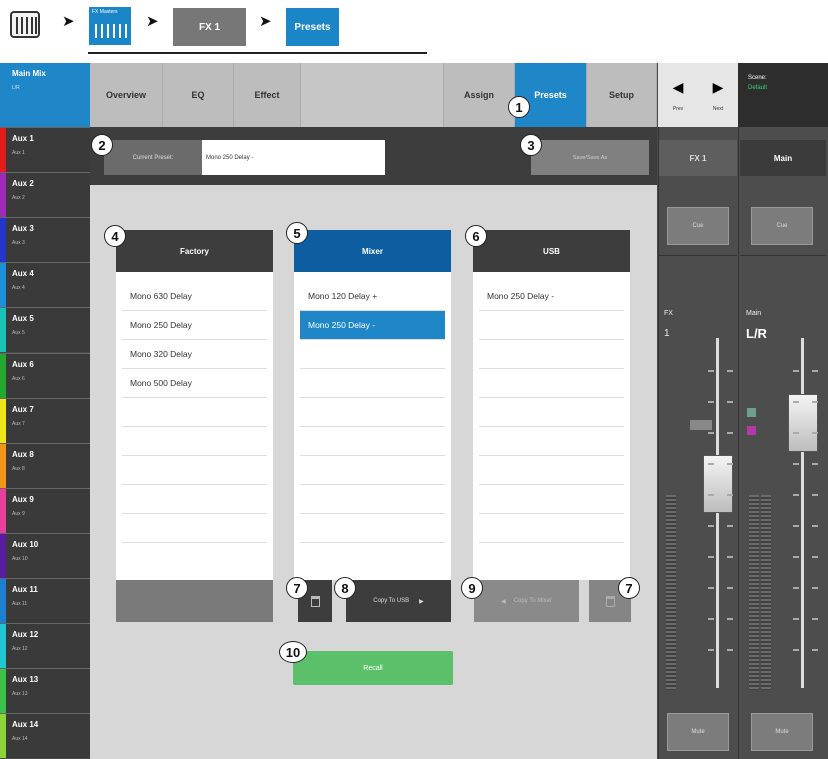 The height and width of the screenshot is (759, 828). What do you see at coordinates (782, 226) in the screenshot?
I see `main-cue-button: Cue` at bounding box center [782, 226].